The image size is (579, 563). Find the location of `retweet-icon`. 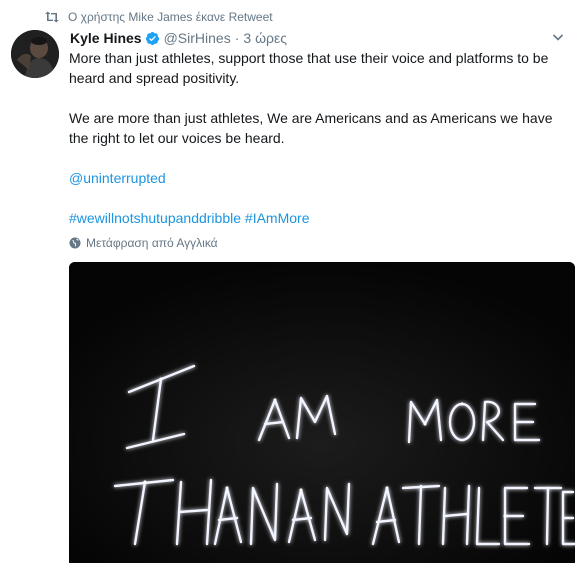

retweet-icon is located at coordinates (52, 17).